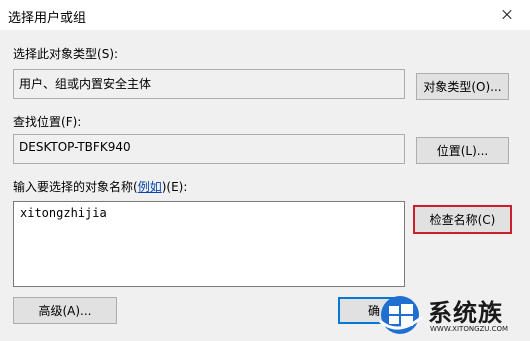 The width and height of the screenshot is (530, 341). Describe the element at coordinates (265, 15) in the screenshot. I see `title-bar: 选择用户或组` at that location.